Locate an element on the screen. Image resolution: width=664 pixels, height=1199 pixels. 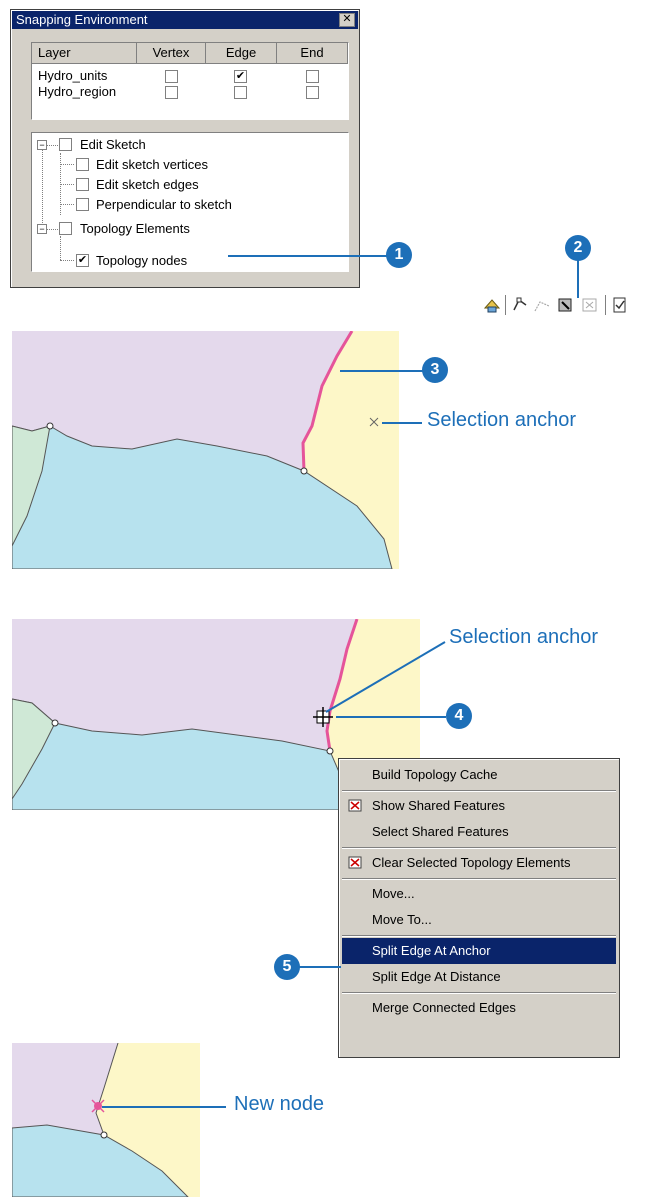
callout-3: 3 is located at coordinates (435, 370).